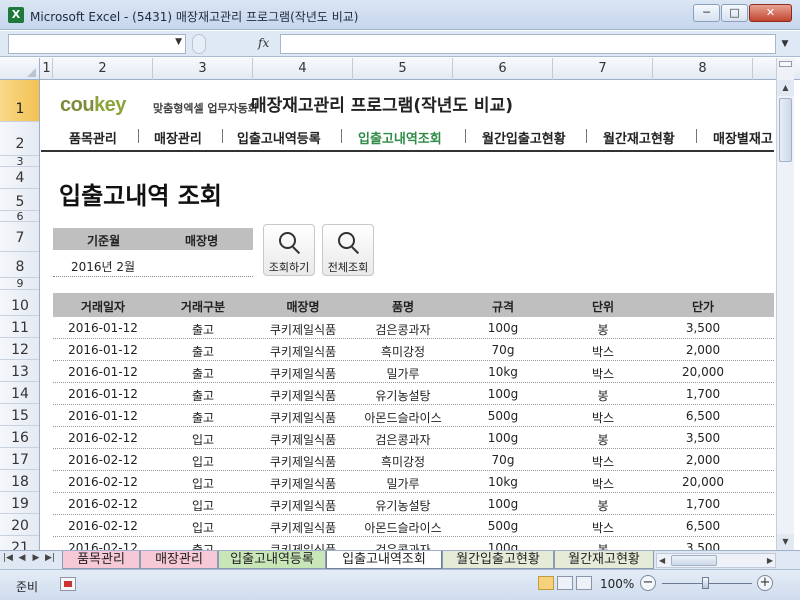 This screenshot has height=600, width=800. What do you see at coordinates (19, 481) in the screenshot?
I see `row-header: 18` at bounding box center [19, 481].